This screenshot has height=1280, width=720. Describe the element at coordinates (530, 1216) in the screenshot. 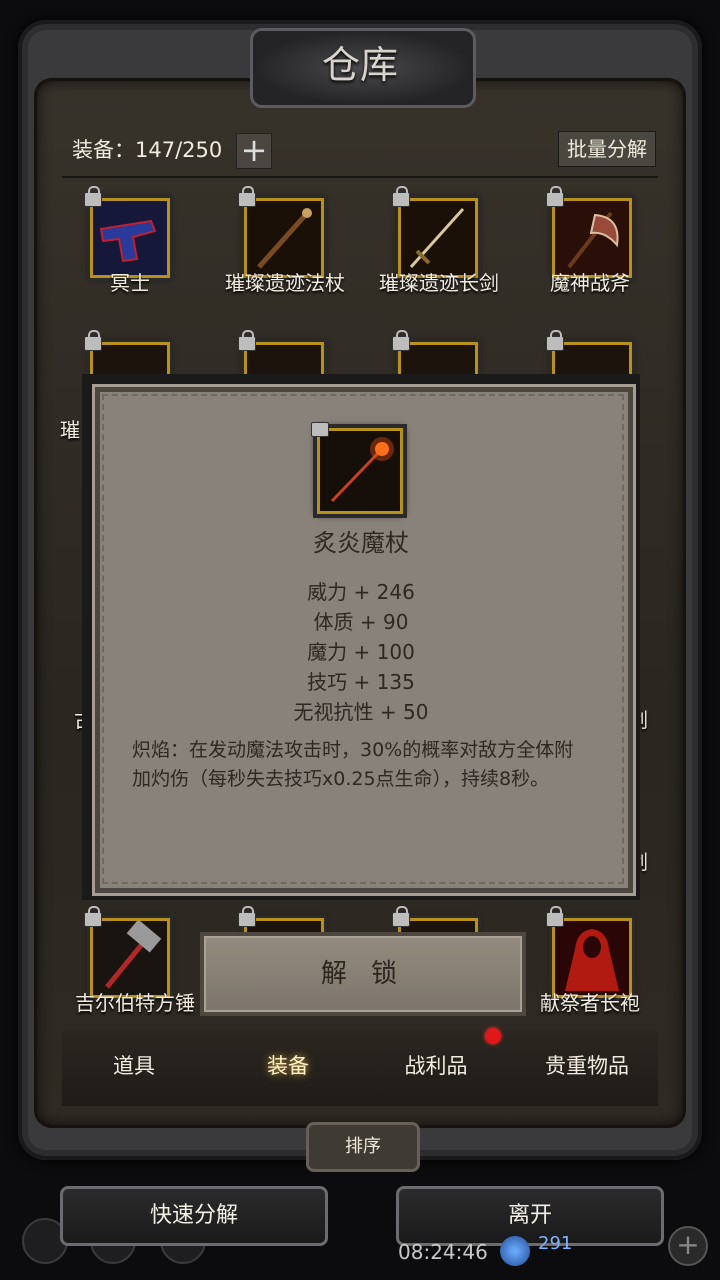

I see `leave-button: 离开` at that location.